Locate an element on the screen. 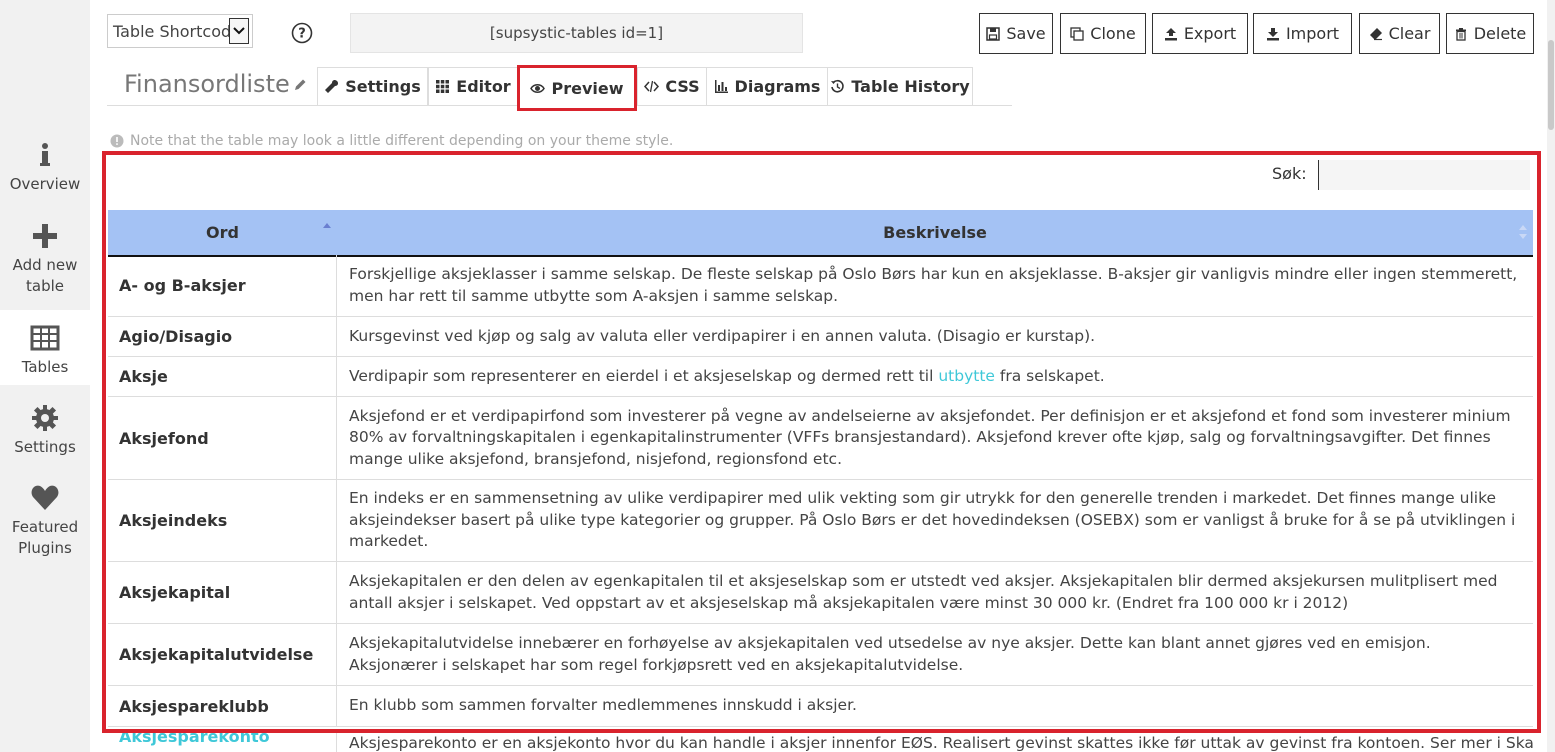  search-label: Søk: is located at coordinates (1289, 173).